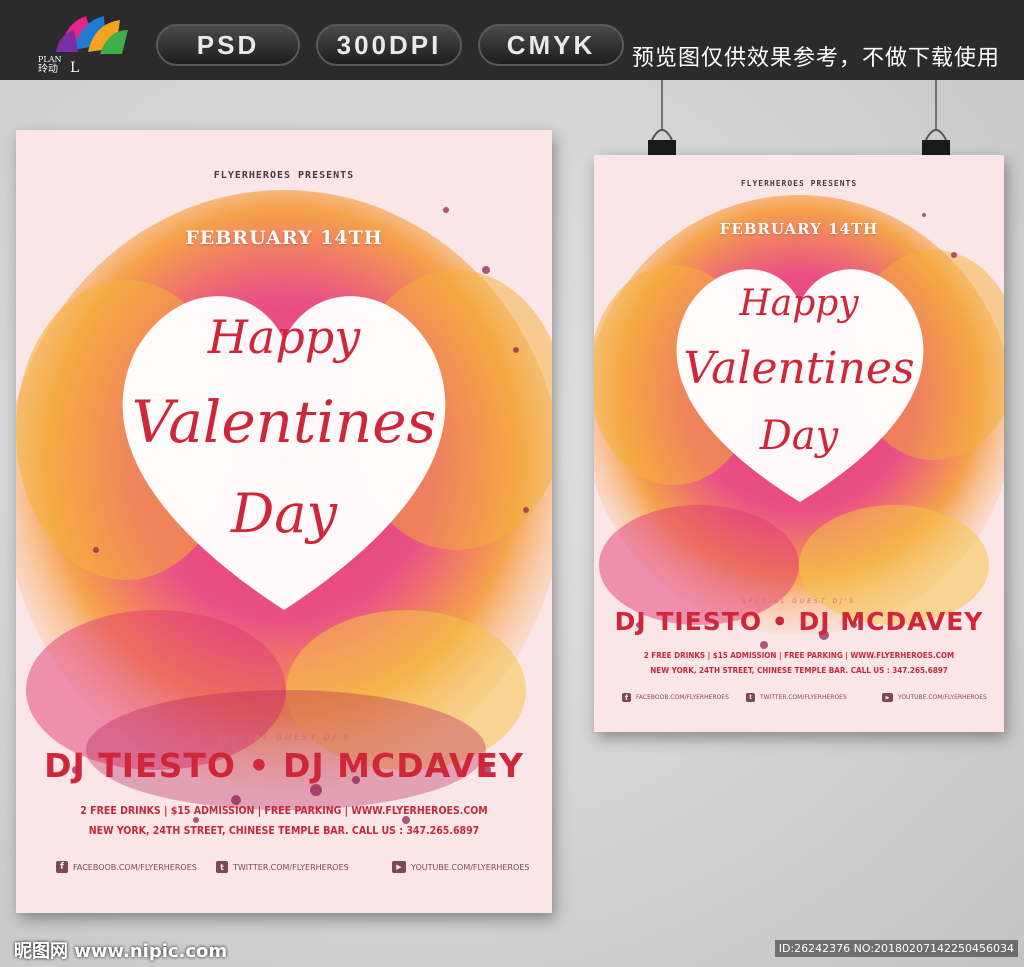 This screenshot has width=1024, height=967. What do you see at coordinates (49, 59) in the screenshot?
I see `logo-text: PLAN` at bounding box center [49, 59].